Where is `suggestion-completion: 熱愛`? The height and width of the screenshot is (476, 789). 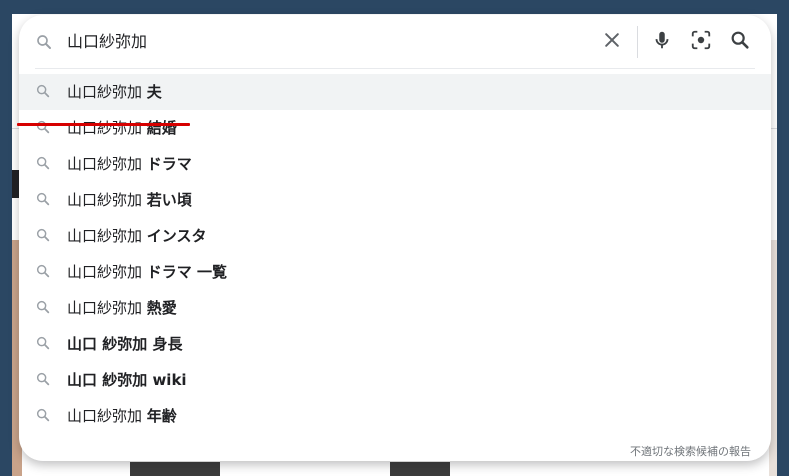 suggestion-completion: 熱愛 is located at coordinates (161, 308).